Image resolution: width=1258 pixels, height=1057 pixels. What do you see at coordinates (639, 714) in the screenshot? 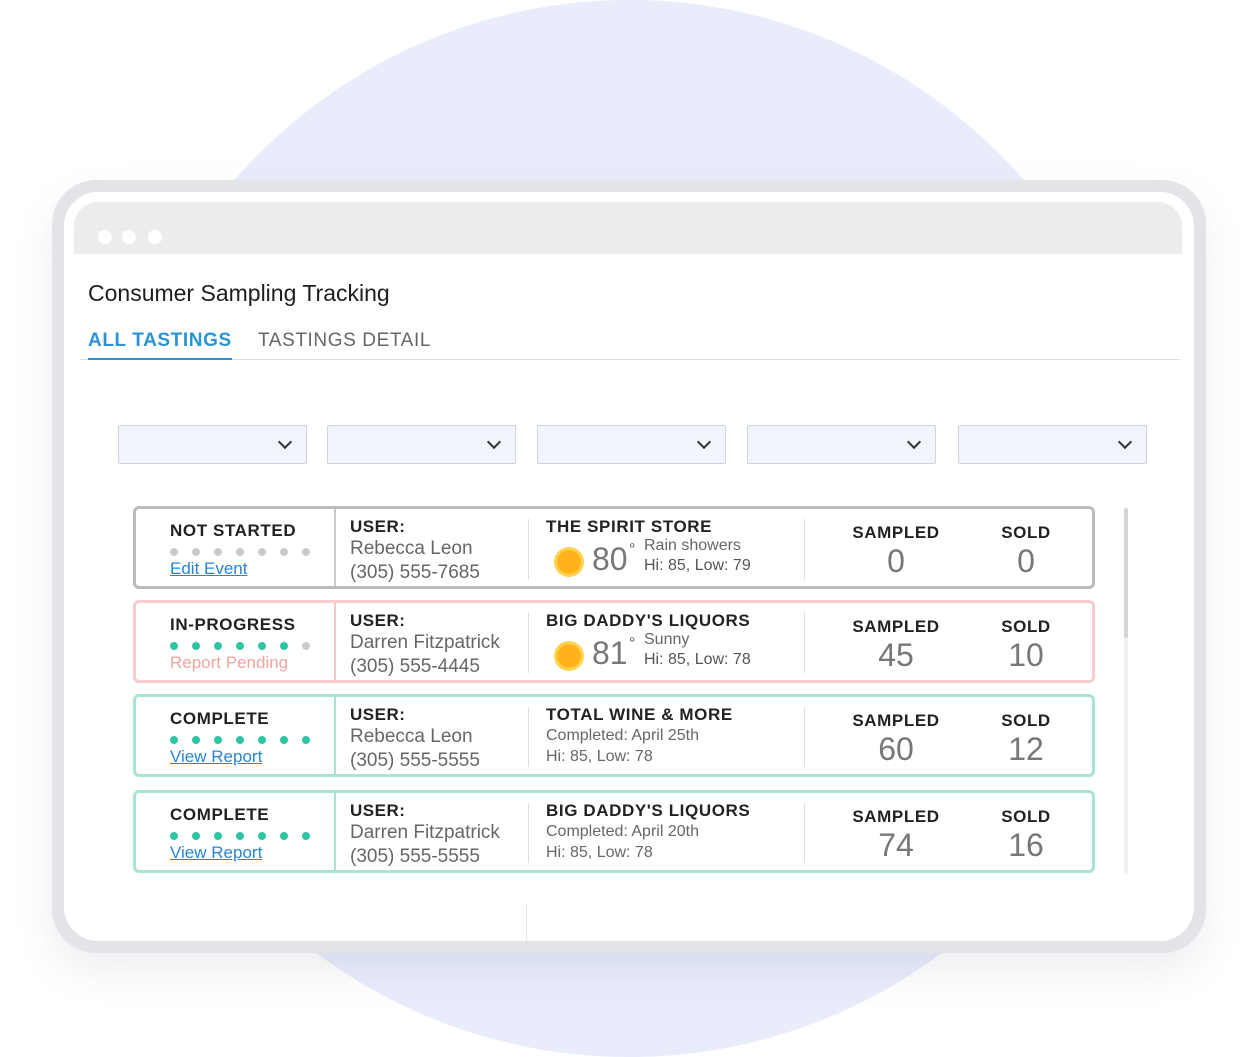
I see `store-name: TOTAL WINE & MORE` at bounding box center [639, 714].